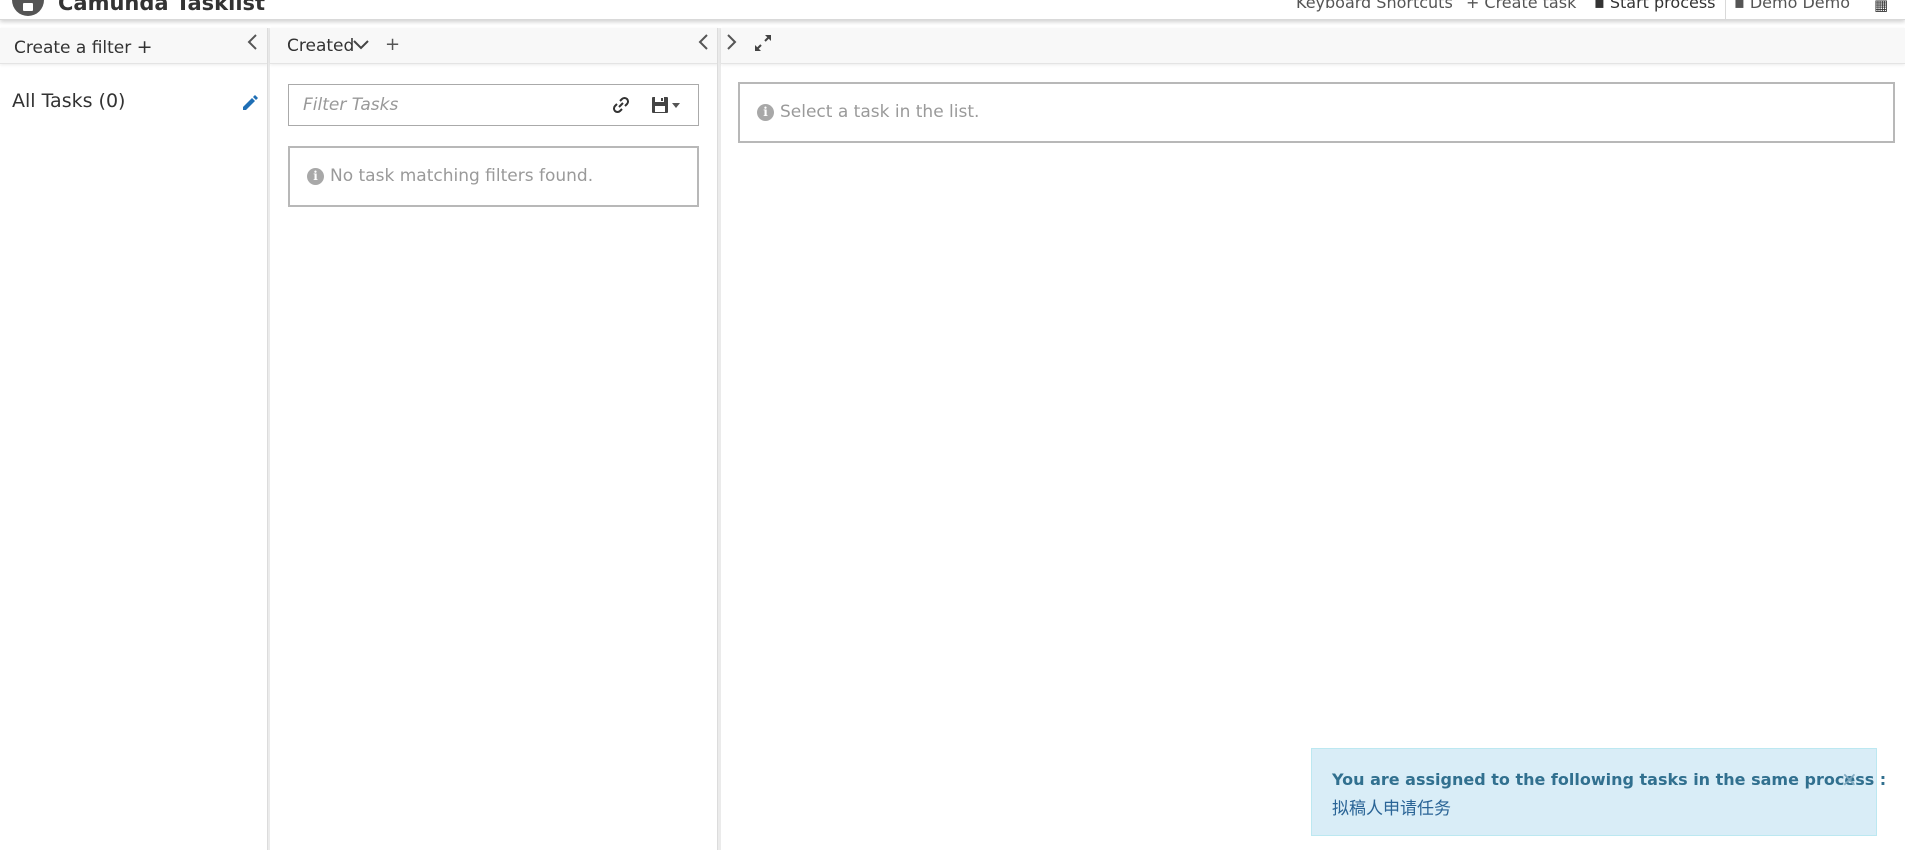 This screenshot has width=1905, height=850. I want to click on user-menu: ▪ Demo Demo, so click(1792, 6).